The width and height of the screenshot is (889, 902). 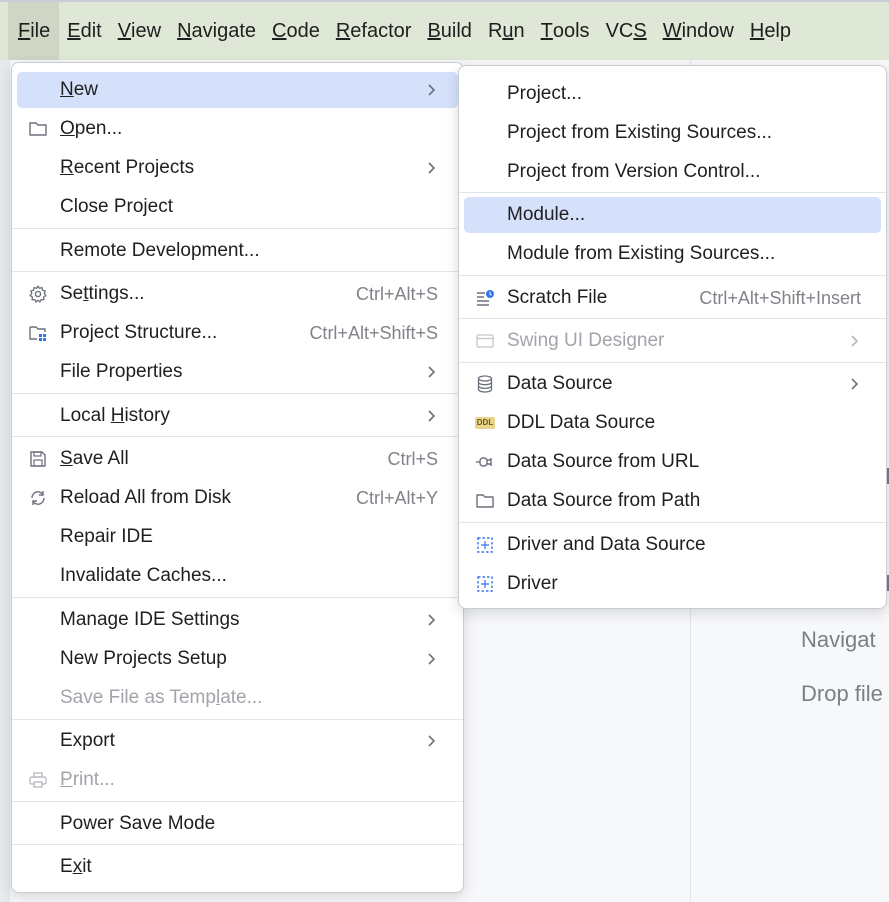 I want to click on file-manage-ide-settings-item: Manage IDE Settings, so click(x=237, y=620).